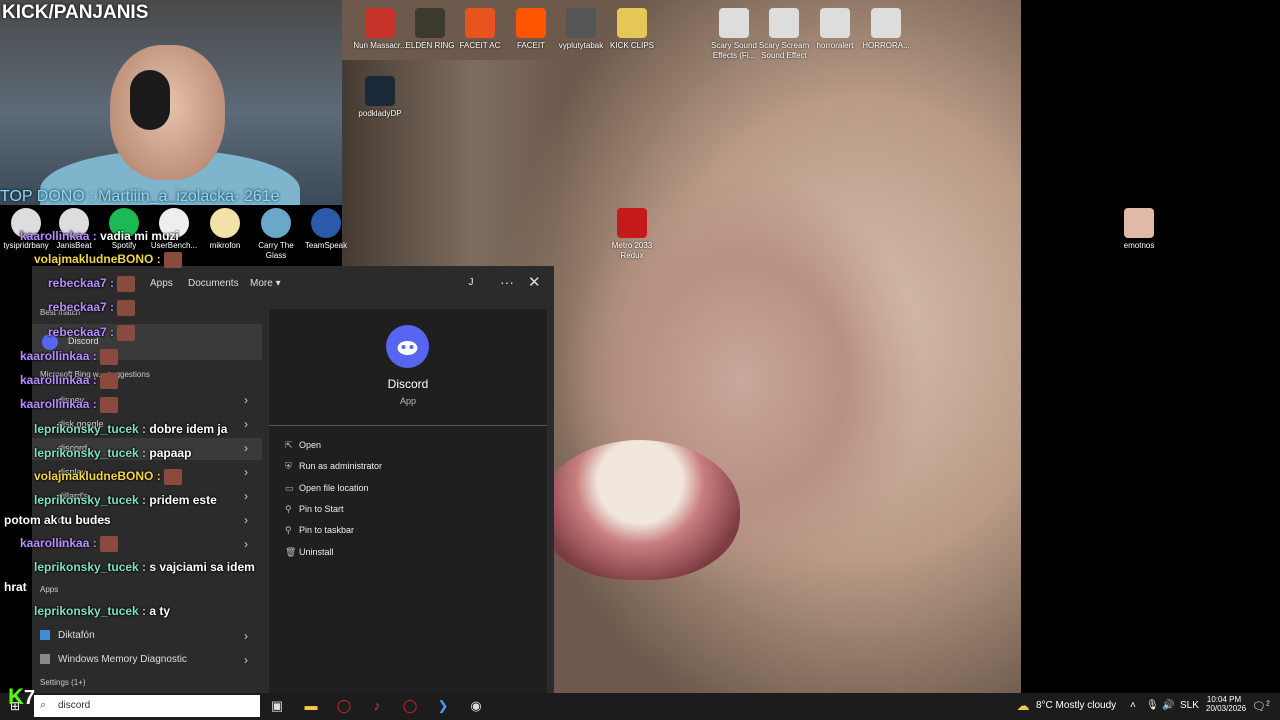 The width and height of the screenshot is (1280, 720). I want to click on close-icon: ✕, so click(534, 282).